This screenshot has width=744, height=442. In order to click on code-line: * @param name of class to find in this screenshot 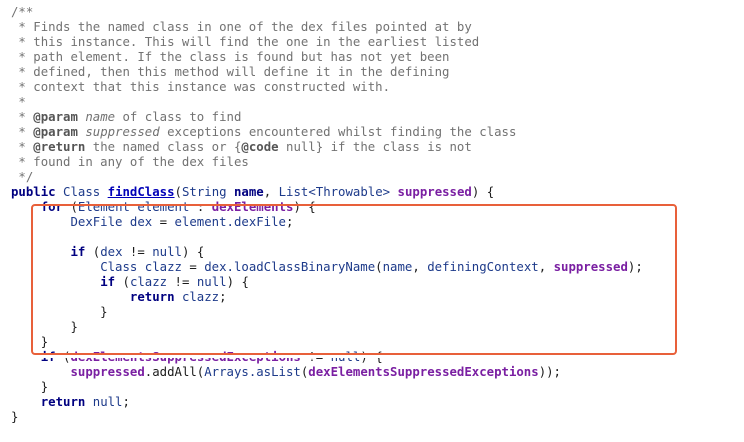, I will do `click(327, 117)`.